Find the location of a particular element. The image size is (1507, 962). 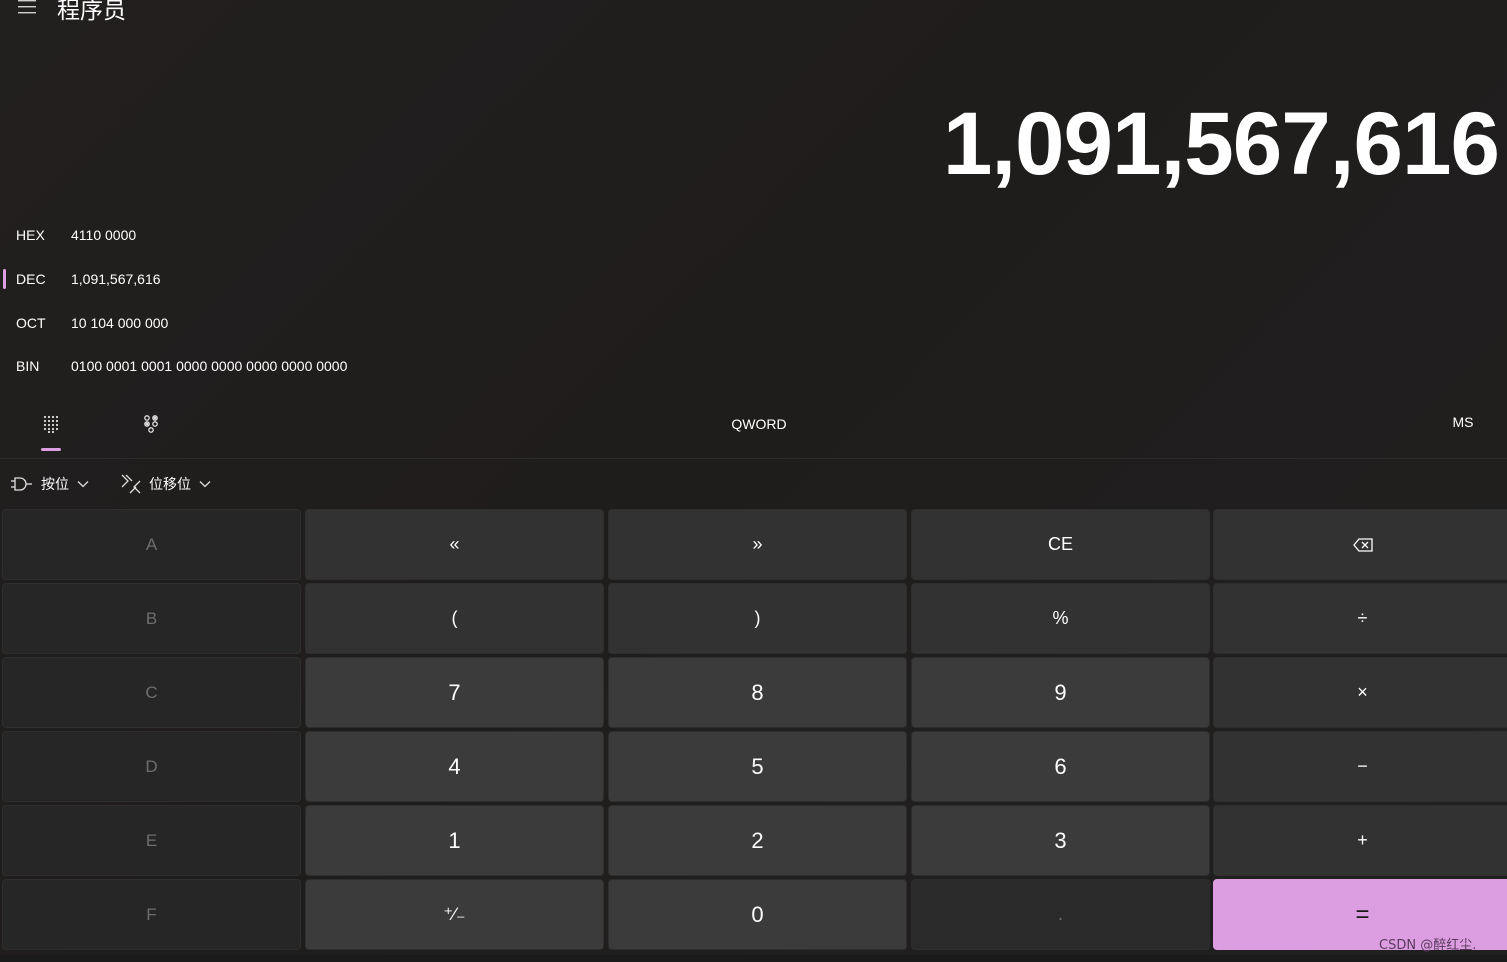

bitwise-dropdown: 按位 is located at coordinates (50, 484).